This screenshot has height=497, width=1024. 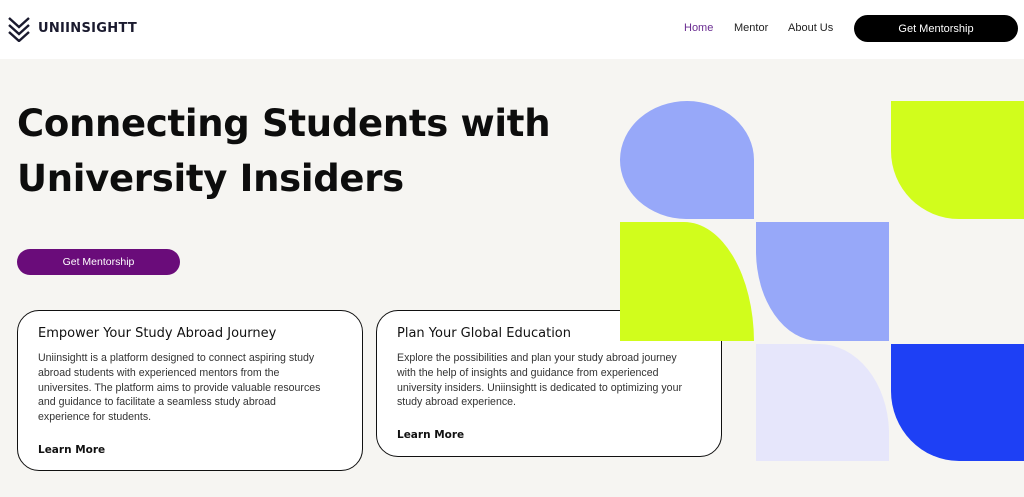 I want to click on header-get-mentorship-button: Get Mentorship, so click(x=936, y=28).